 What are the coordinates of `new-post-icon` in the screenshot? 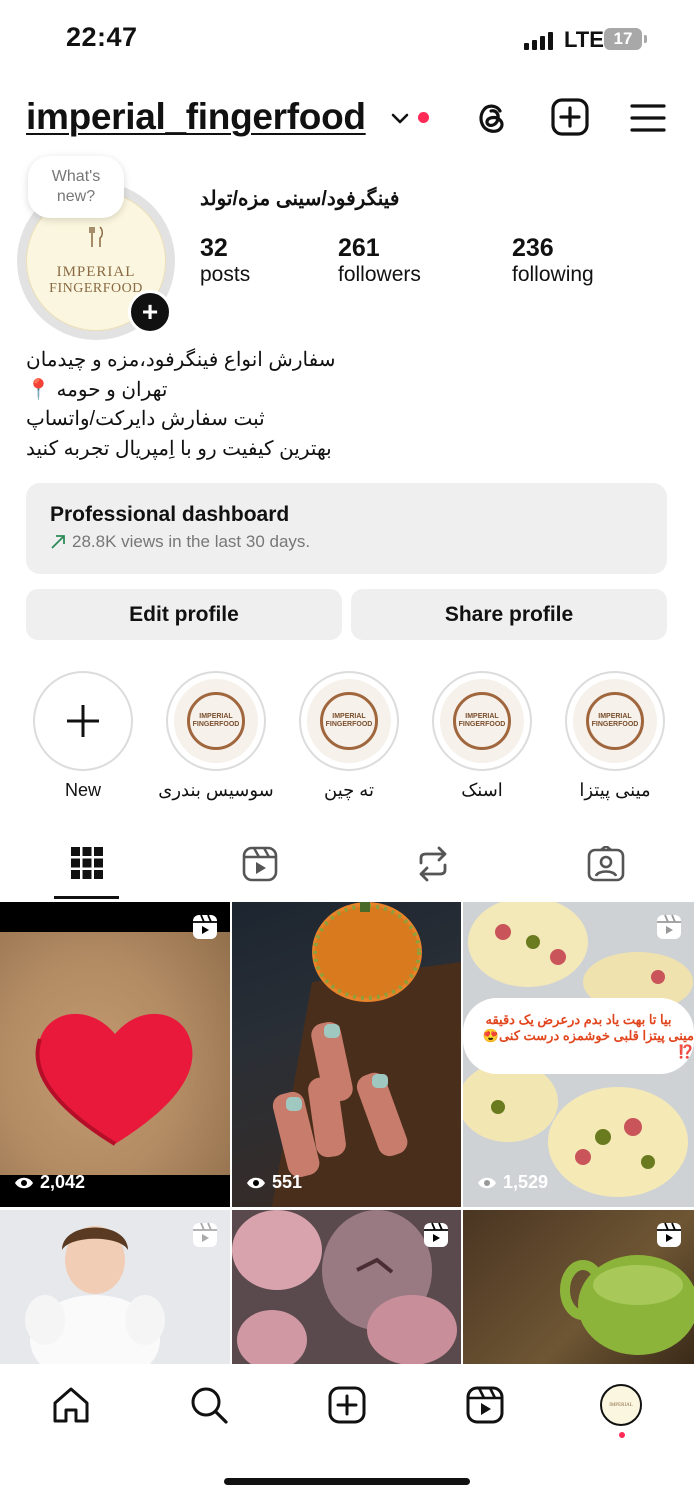 It's located at (347, 1405).